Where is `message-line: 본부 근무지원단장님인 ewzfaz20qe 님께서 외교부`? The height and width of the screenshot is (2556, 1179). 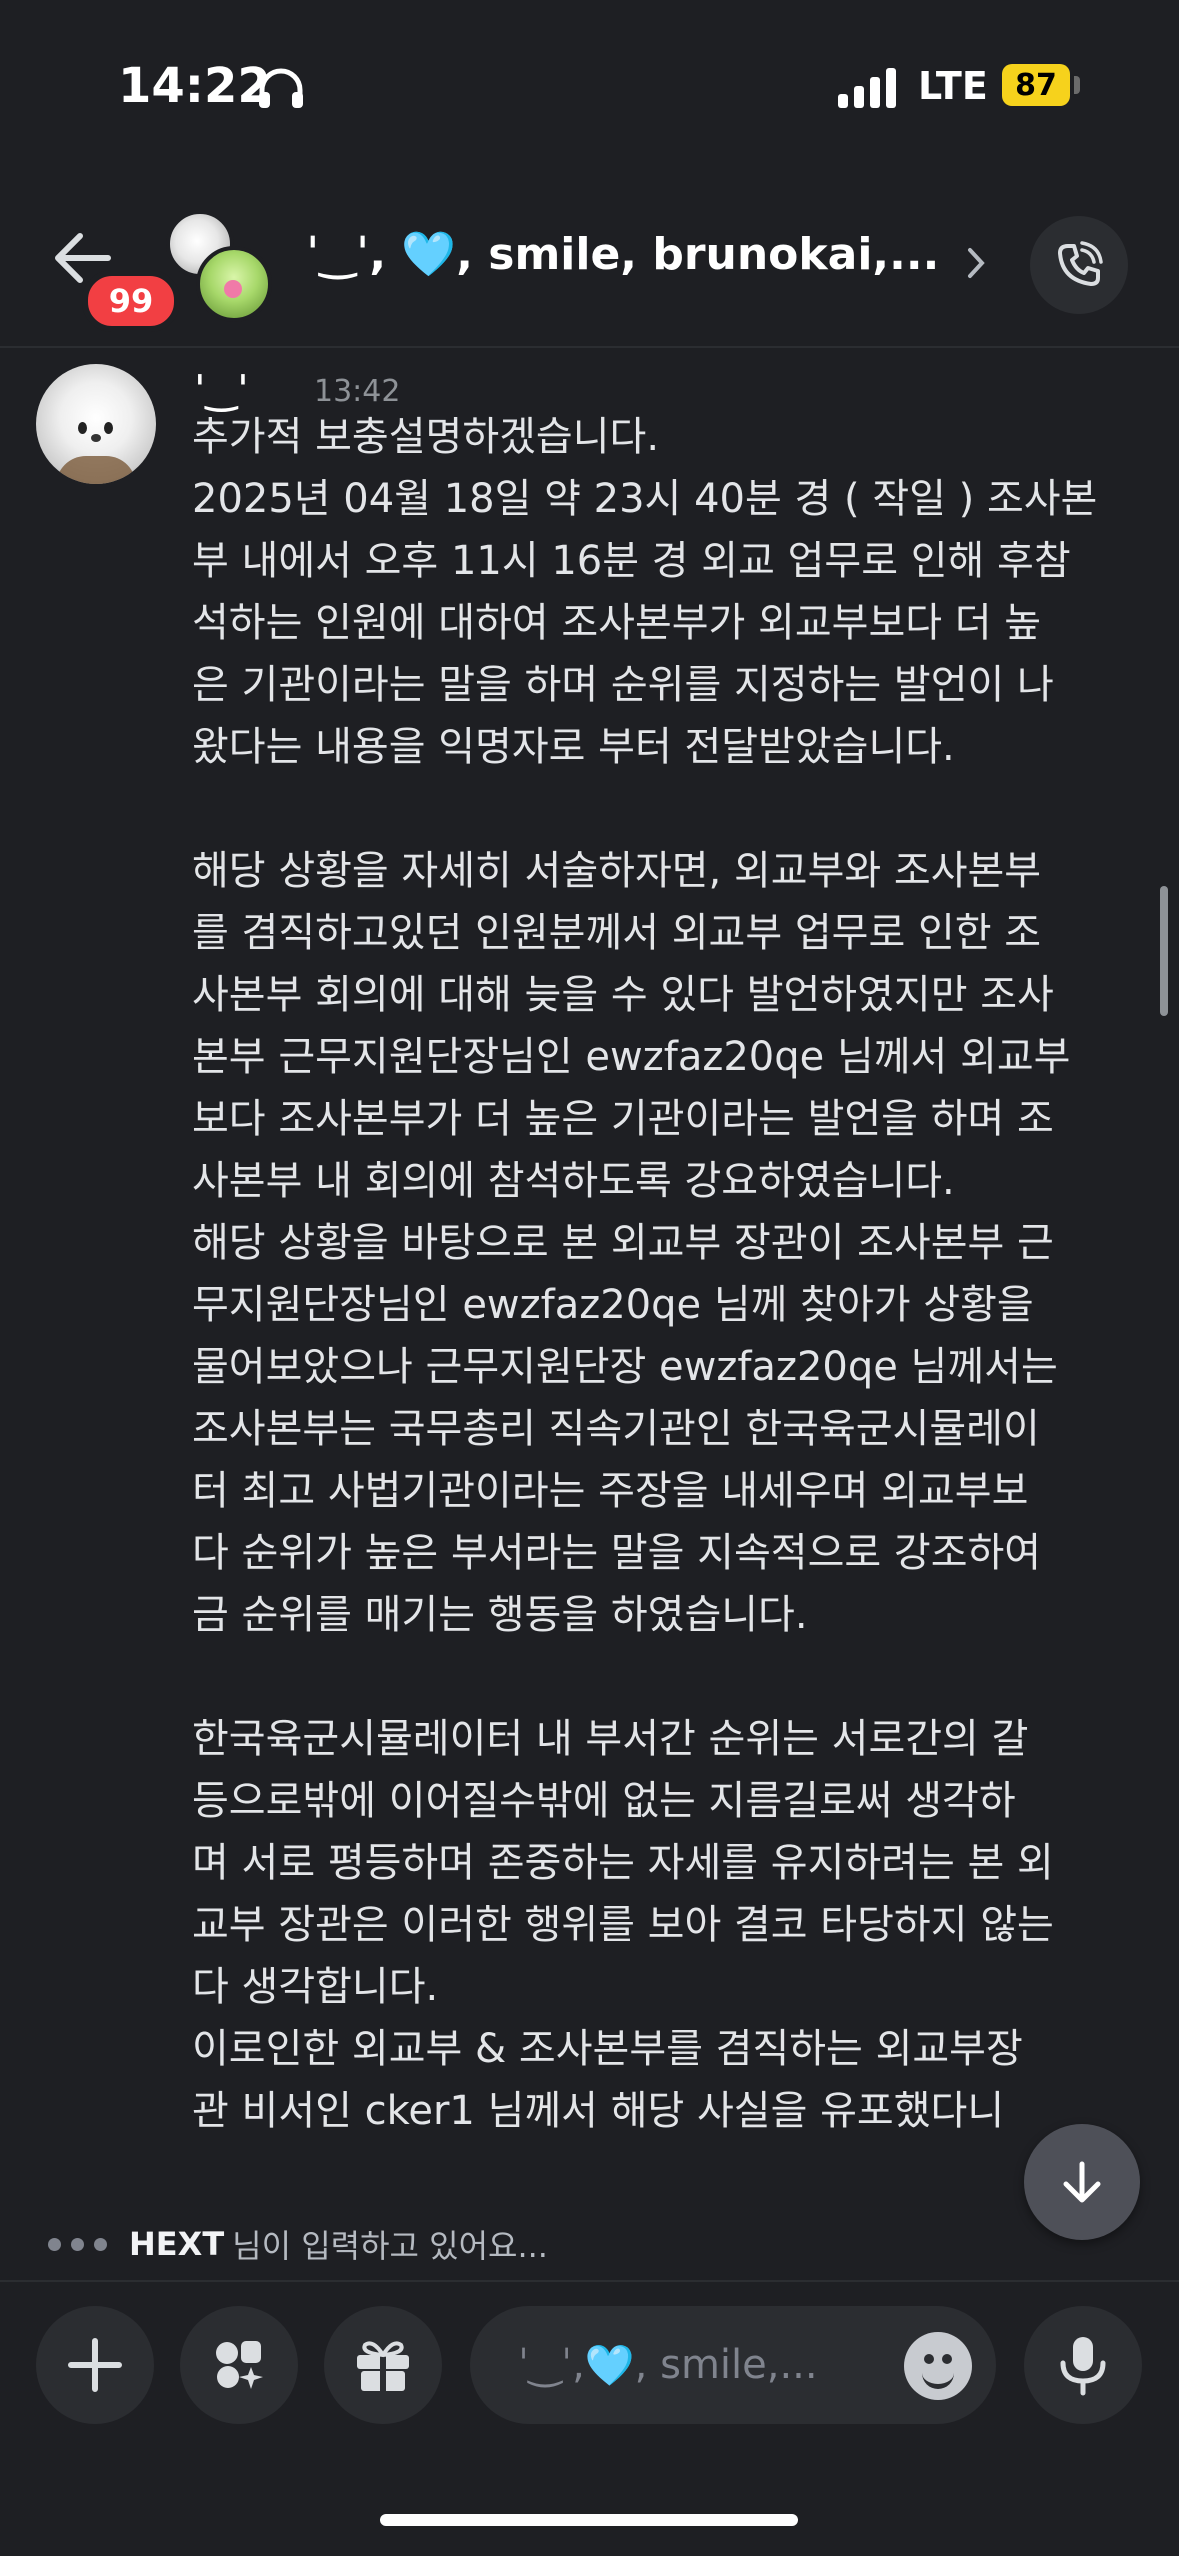
message-line: 본부 근무지원단장님인 ewzfaz20qe 님께서 외교부 is located at coordinates (631, 1057).